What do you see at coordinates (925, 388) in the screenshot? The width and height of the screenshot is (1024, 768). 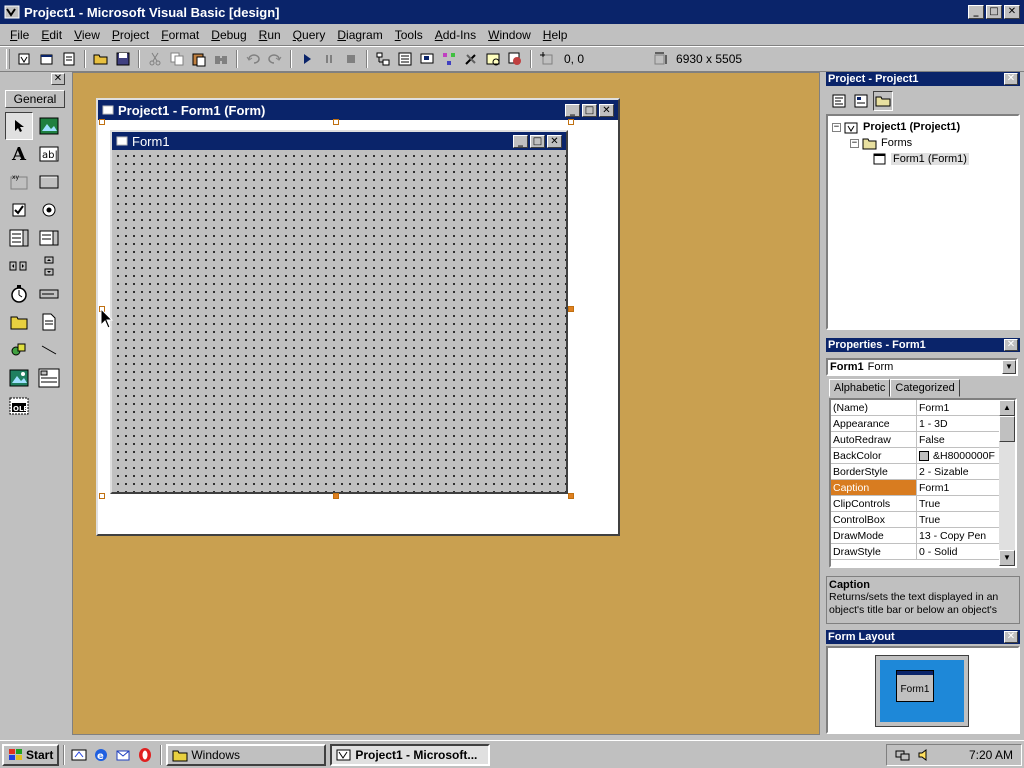 I see `tab-categorized: Categorized` at bounding box center [925, 388].